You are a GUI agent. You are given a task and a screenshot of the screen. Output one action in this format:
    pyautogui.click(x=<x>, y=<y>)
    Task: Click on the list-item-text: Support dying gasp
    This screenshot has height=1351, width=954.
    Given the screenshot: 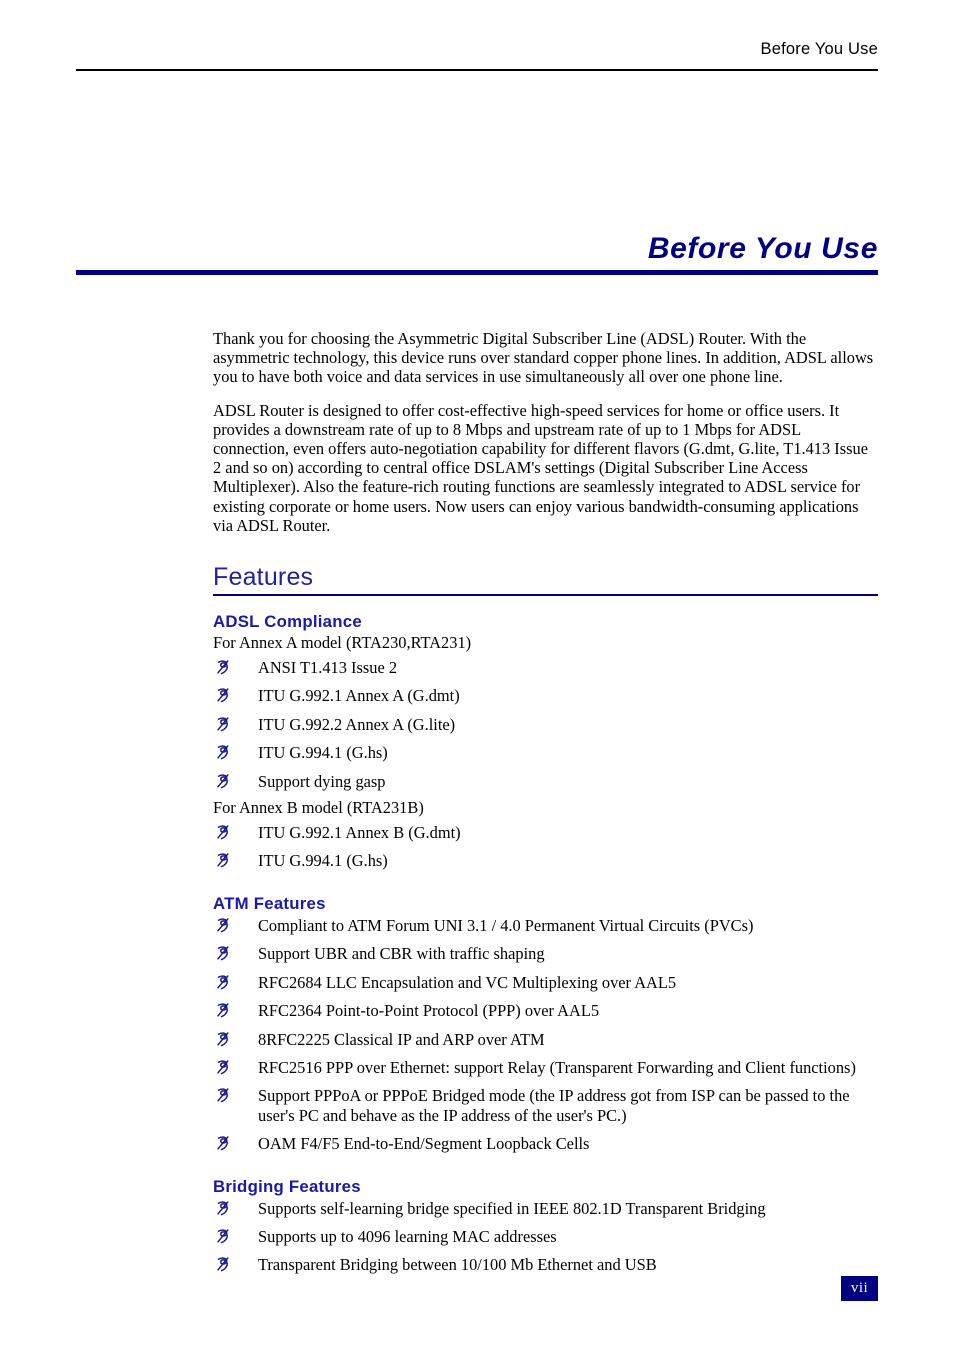 What is the action you would take?
    pyautogui.click(x=322, y=781)
    